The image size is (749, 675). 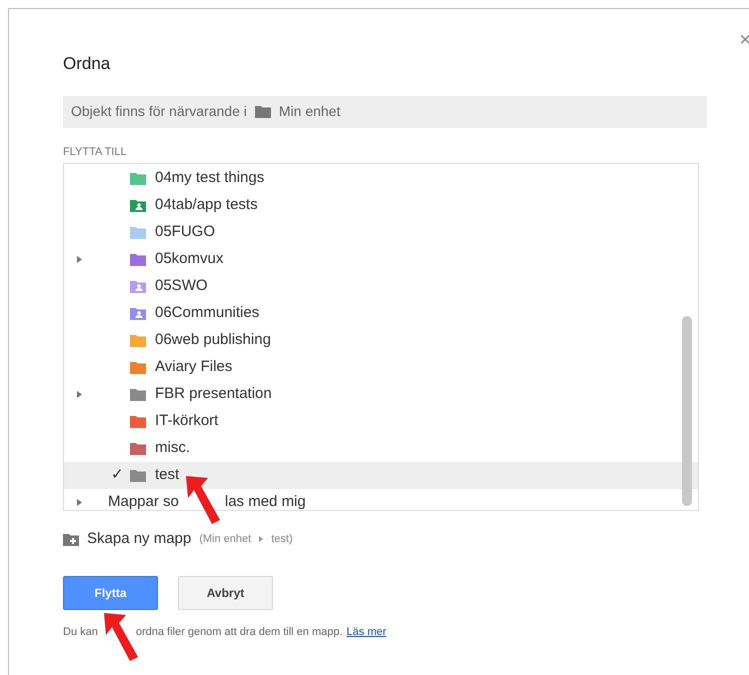 I want to click on checkmark-icon: ✓, so click(x=117, y=475).